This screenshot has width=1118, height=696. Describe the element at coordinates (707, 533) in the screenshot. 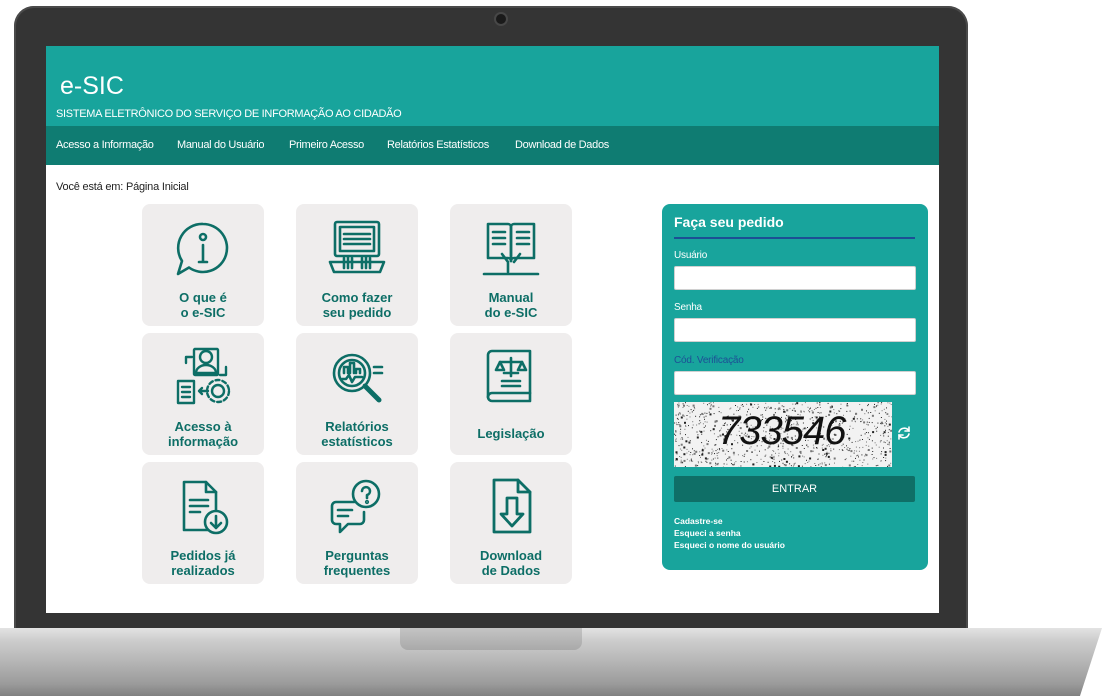

I see `forgot-password-link: Esqueci a senha` at that location.